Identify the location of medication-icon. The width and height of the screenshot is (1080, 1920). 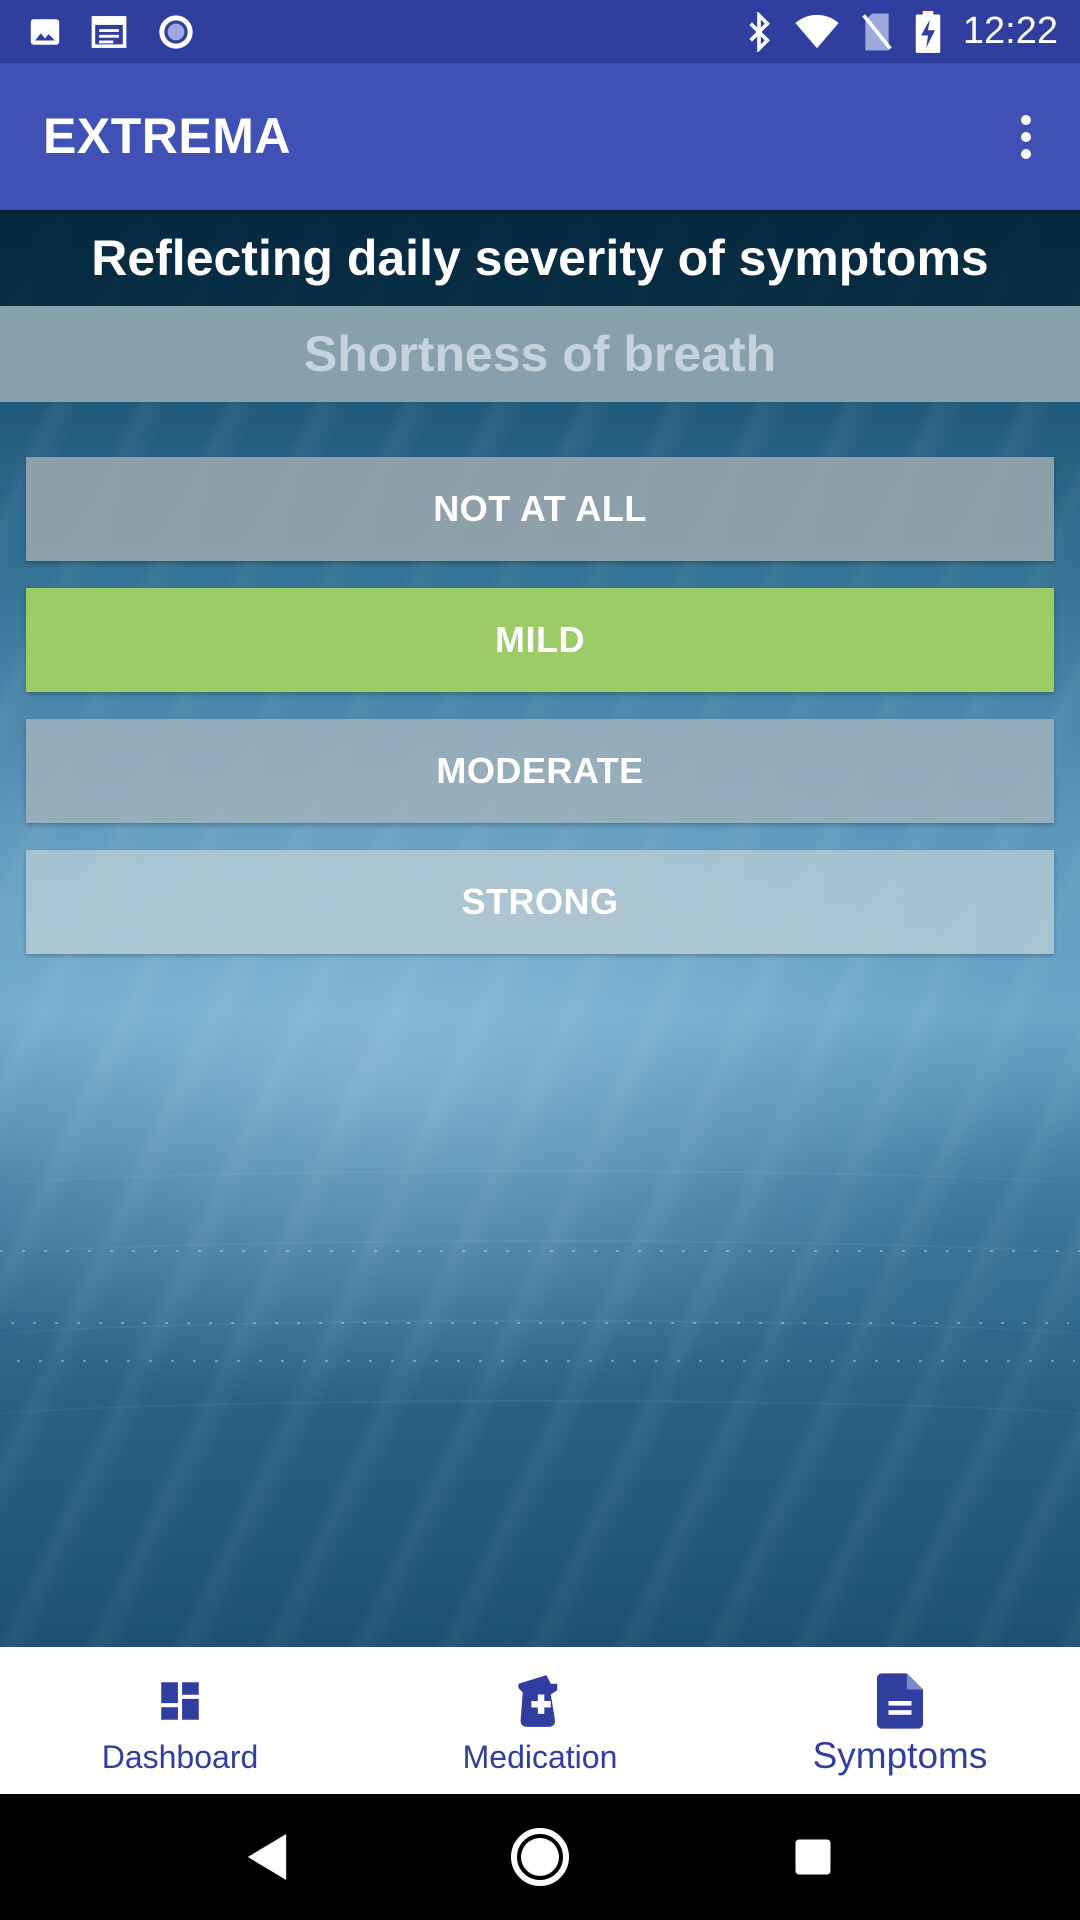
(540, 1701).